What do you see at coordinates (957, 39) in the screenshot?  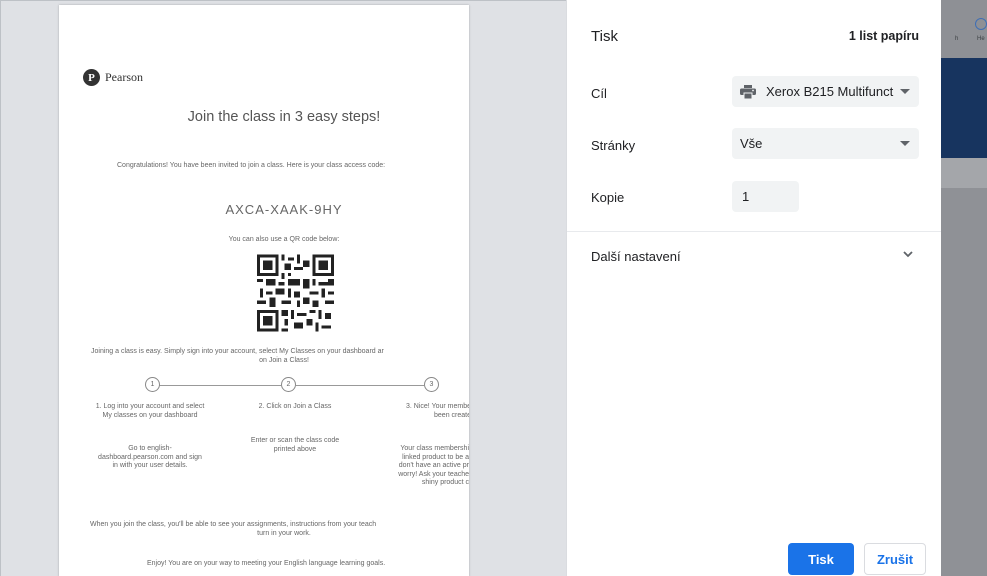 I see `background-header-text: h` at bounding box center [957, 39].